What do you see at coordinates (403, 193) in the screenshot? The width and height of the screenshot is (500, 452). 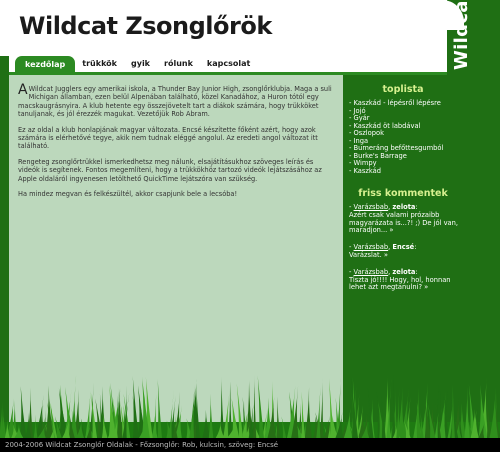 I see `comments-heading: friss kommentek` at bounding box center [403, 193].